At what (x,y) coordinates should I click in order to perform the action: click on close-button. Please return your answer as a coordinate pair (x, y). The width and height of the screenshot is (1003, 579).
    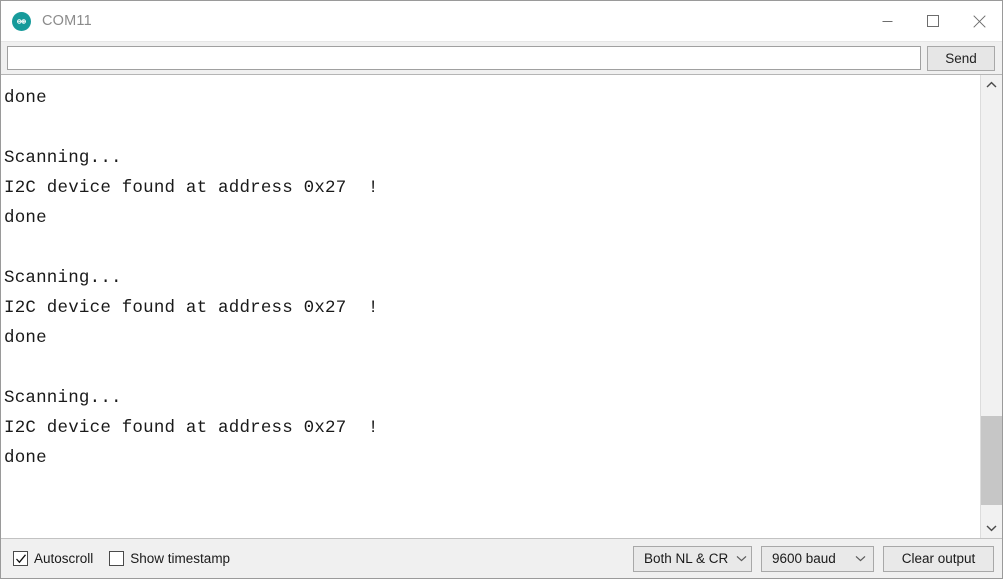
    Looking at the image, I should click on (979, 21).